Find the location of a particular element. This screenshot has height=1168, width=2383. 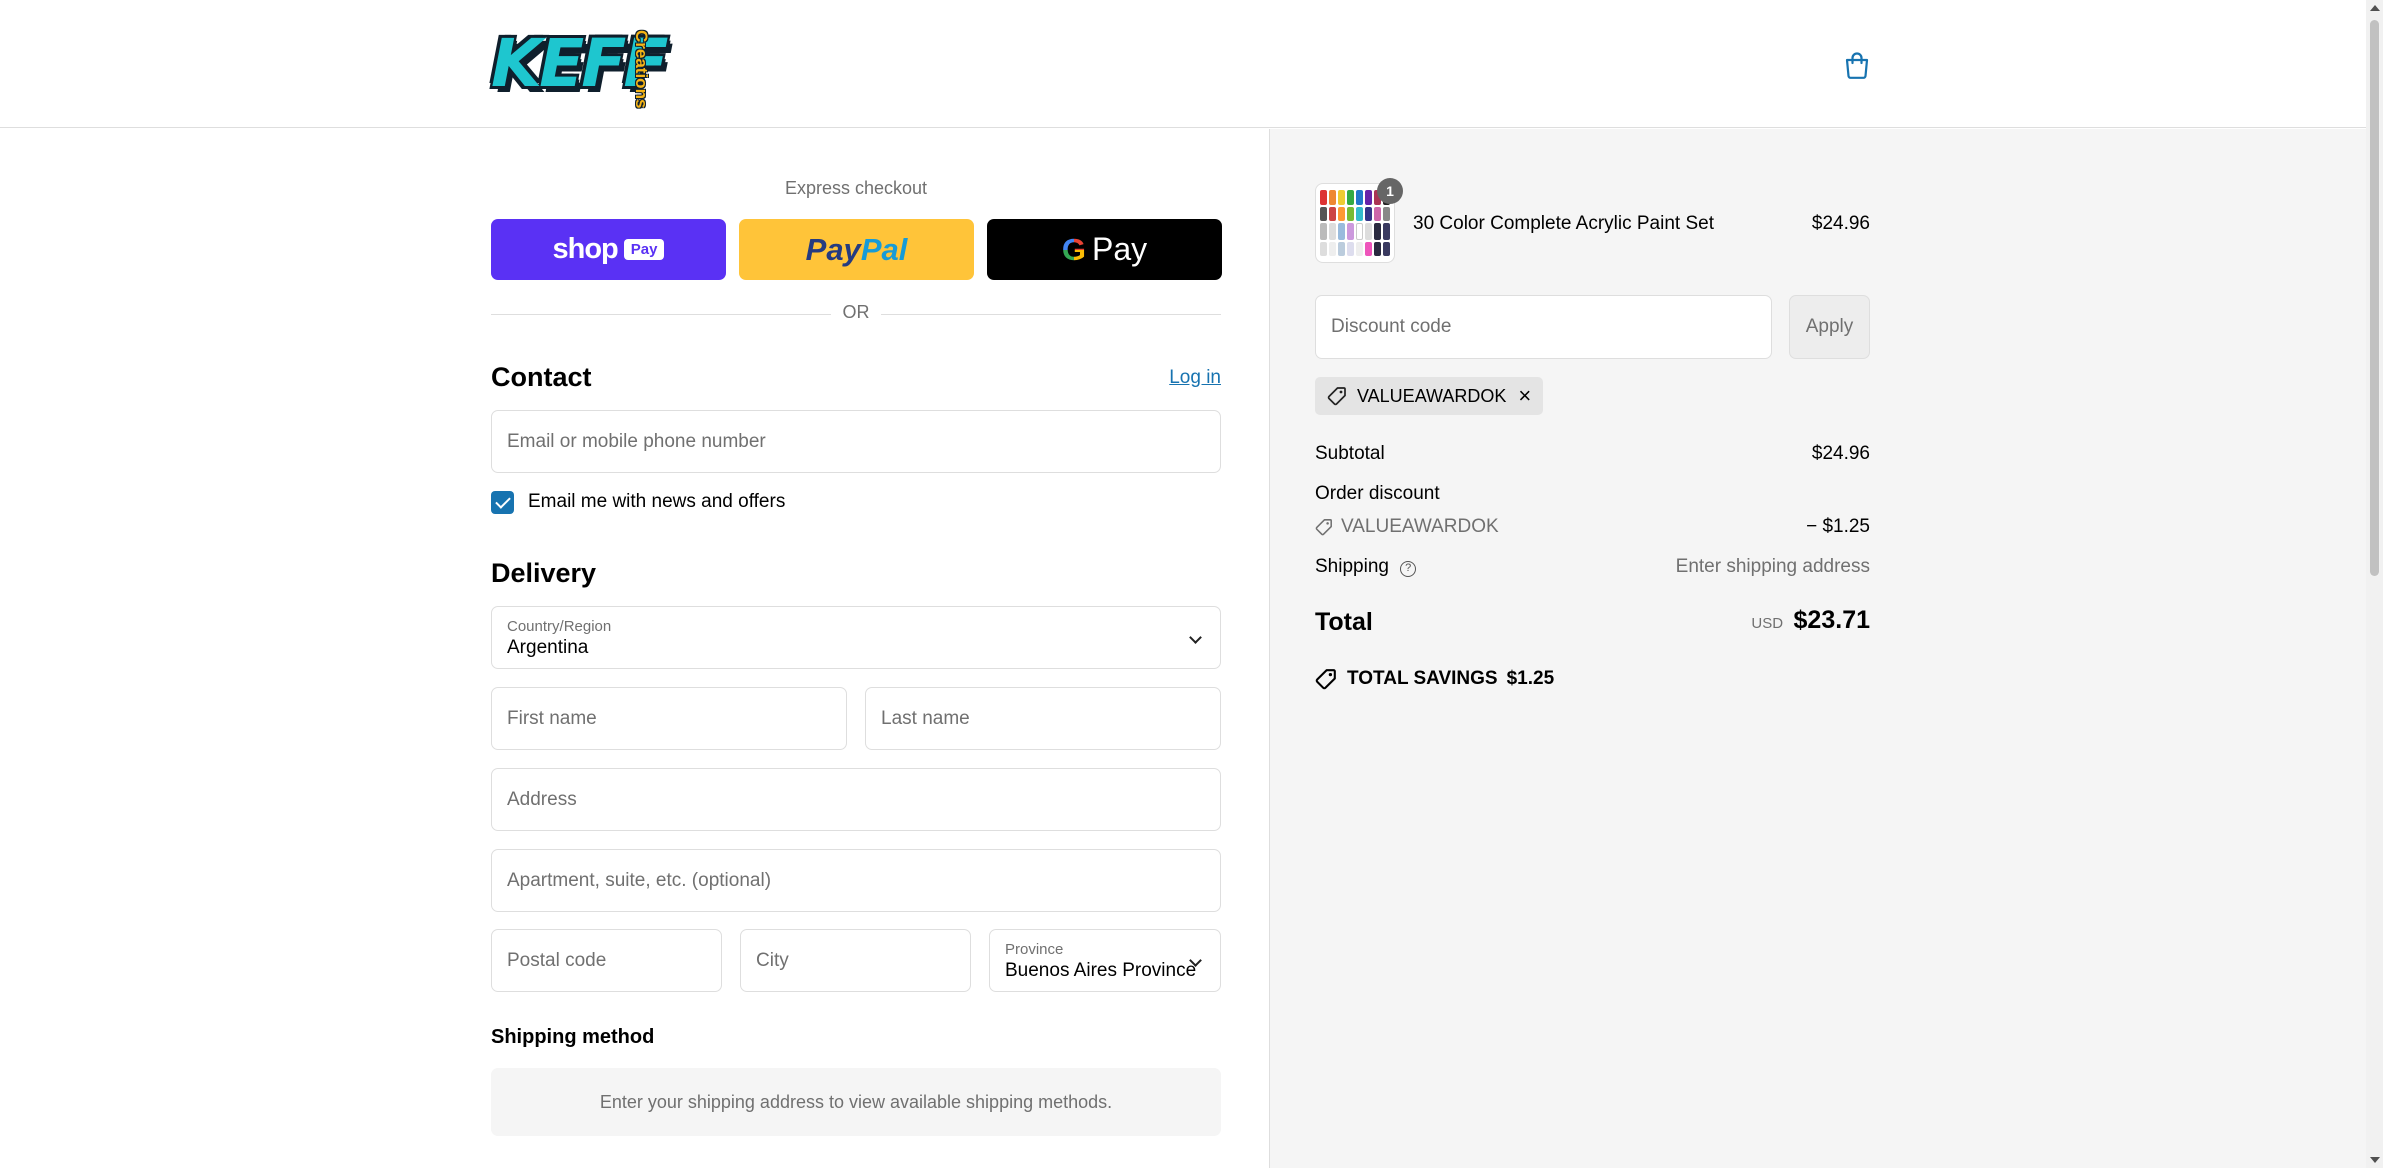

subtotal-value: $24.96 is located at coordinates (1840, 453).